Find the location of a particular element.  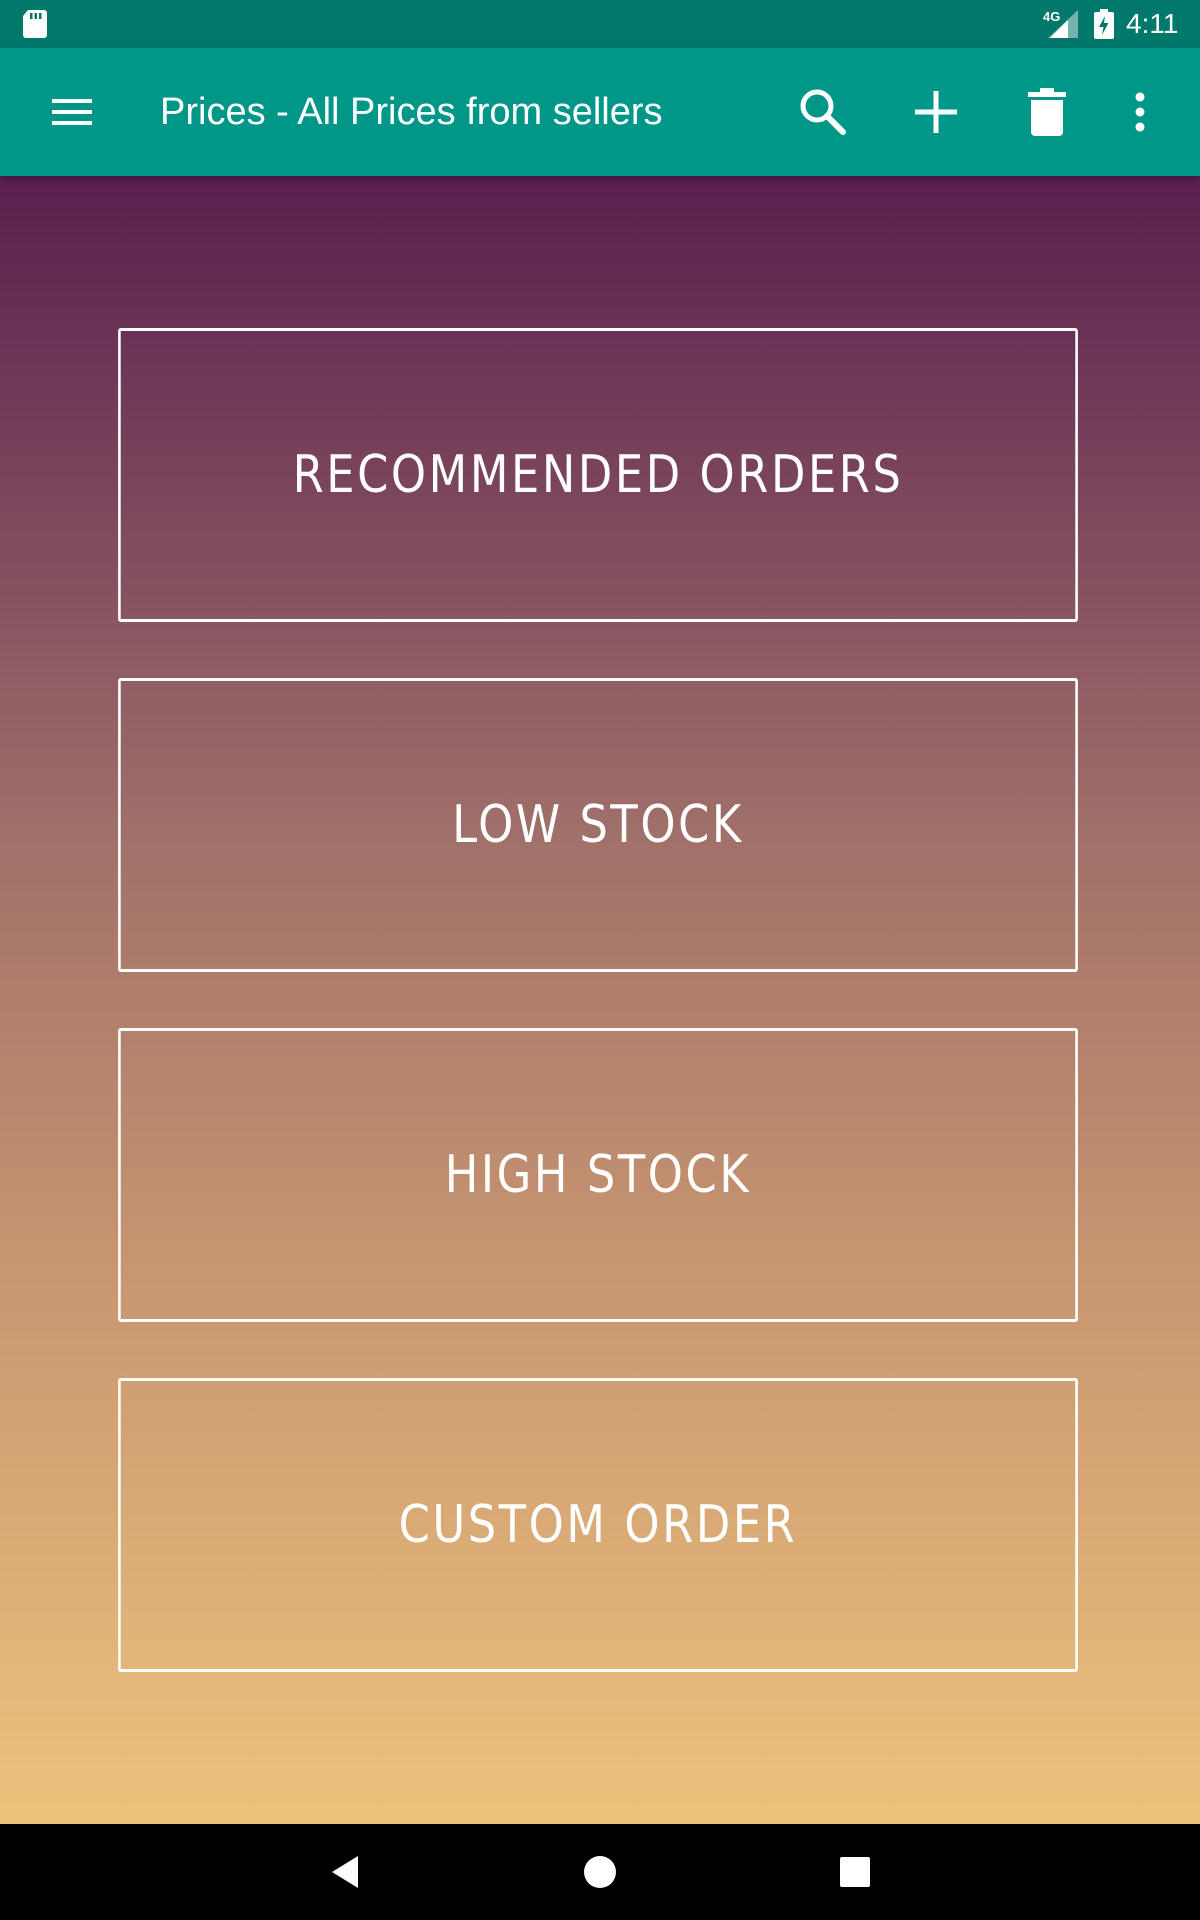

high-stock-button: HIGH STOCK is located at coordinates (598, 1175).